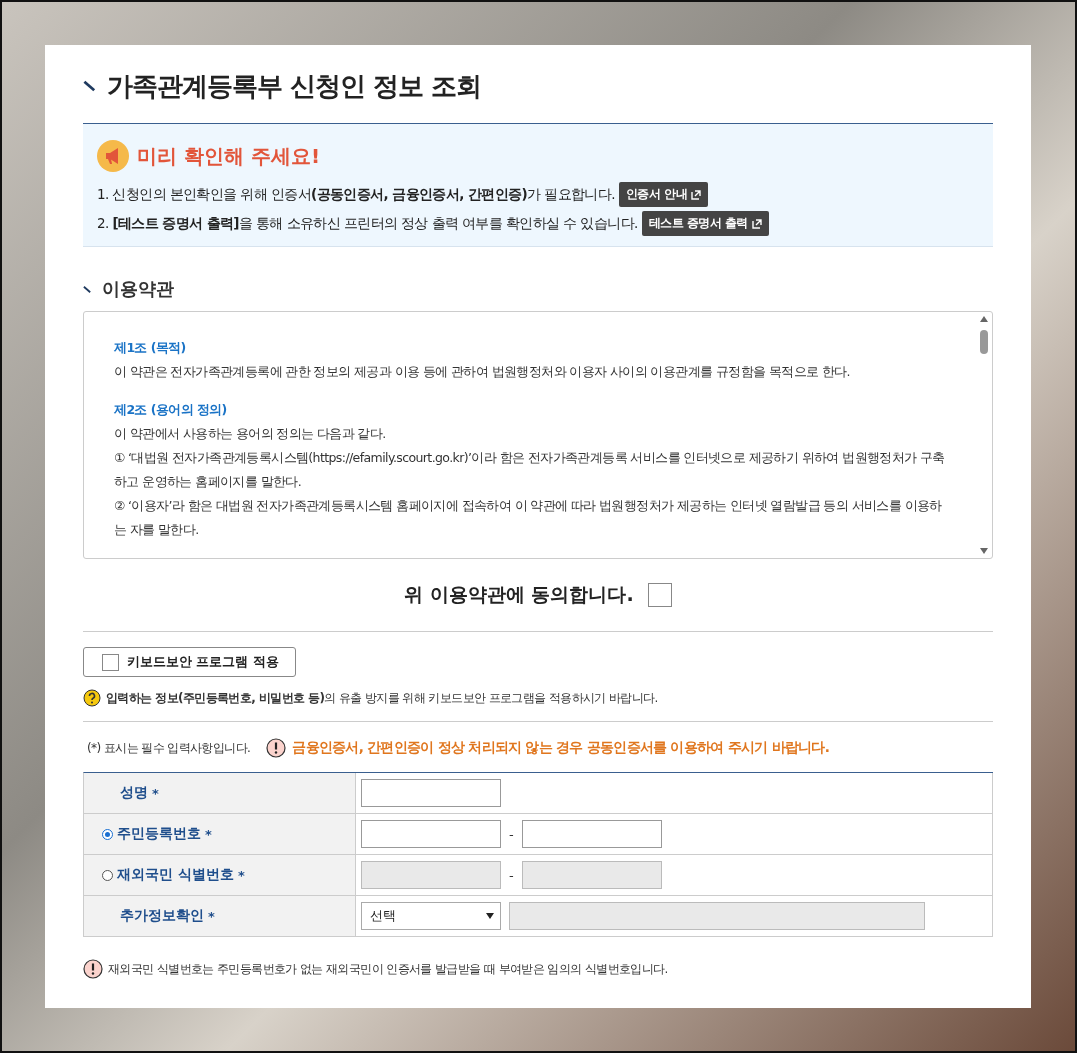 The height and width of the screenshot is (1053, 1077). I want to click on page-title: 가족관계등록부 신청인 정보 조회, so click(294, 86).